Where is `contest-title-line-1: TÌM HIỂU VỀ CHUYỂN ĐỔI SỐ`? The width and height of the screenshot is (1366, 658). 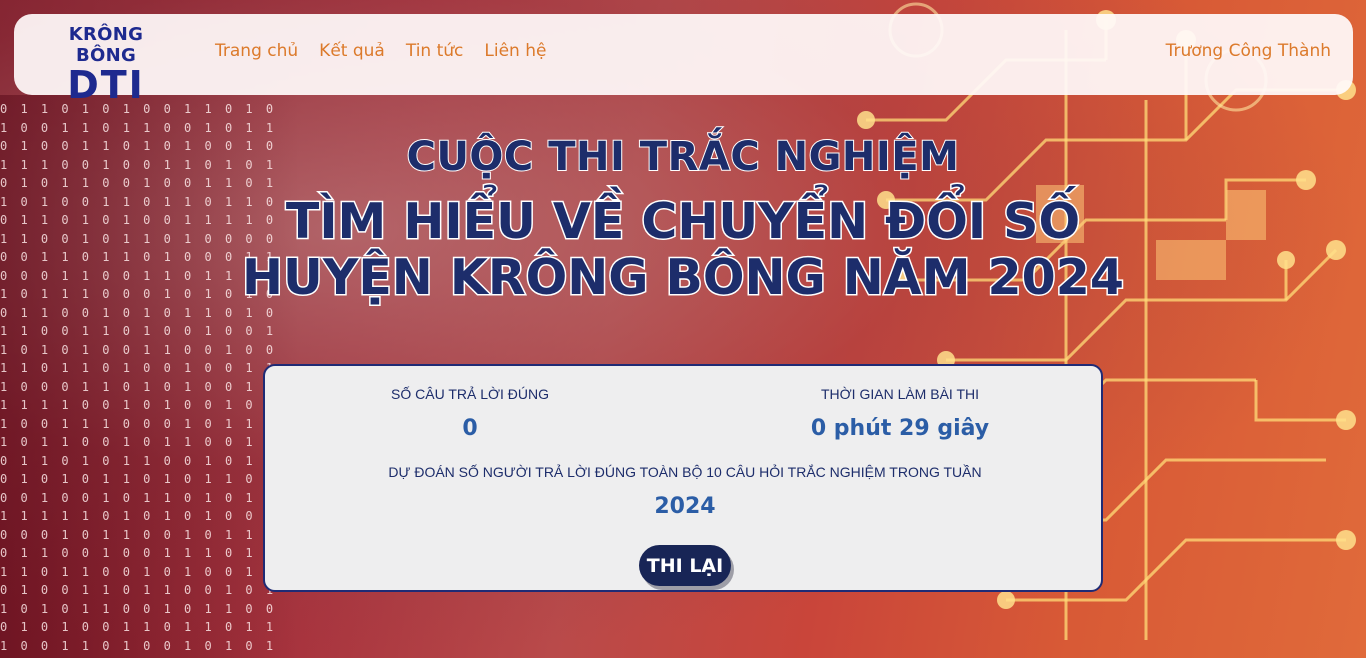 contest-title-line-1: TÌM HIỂU VỀ CHUYỂN ĐỔI SỐ is located at coordinates (682, 221).